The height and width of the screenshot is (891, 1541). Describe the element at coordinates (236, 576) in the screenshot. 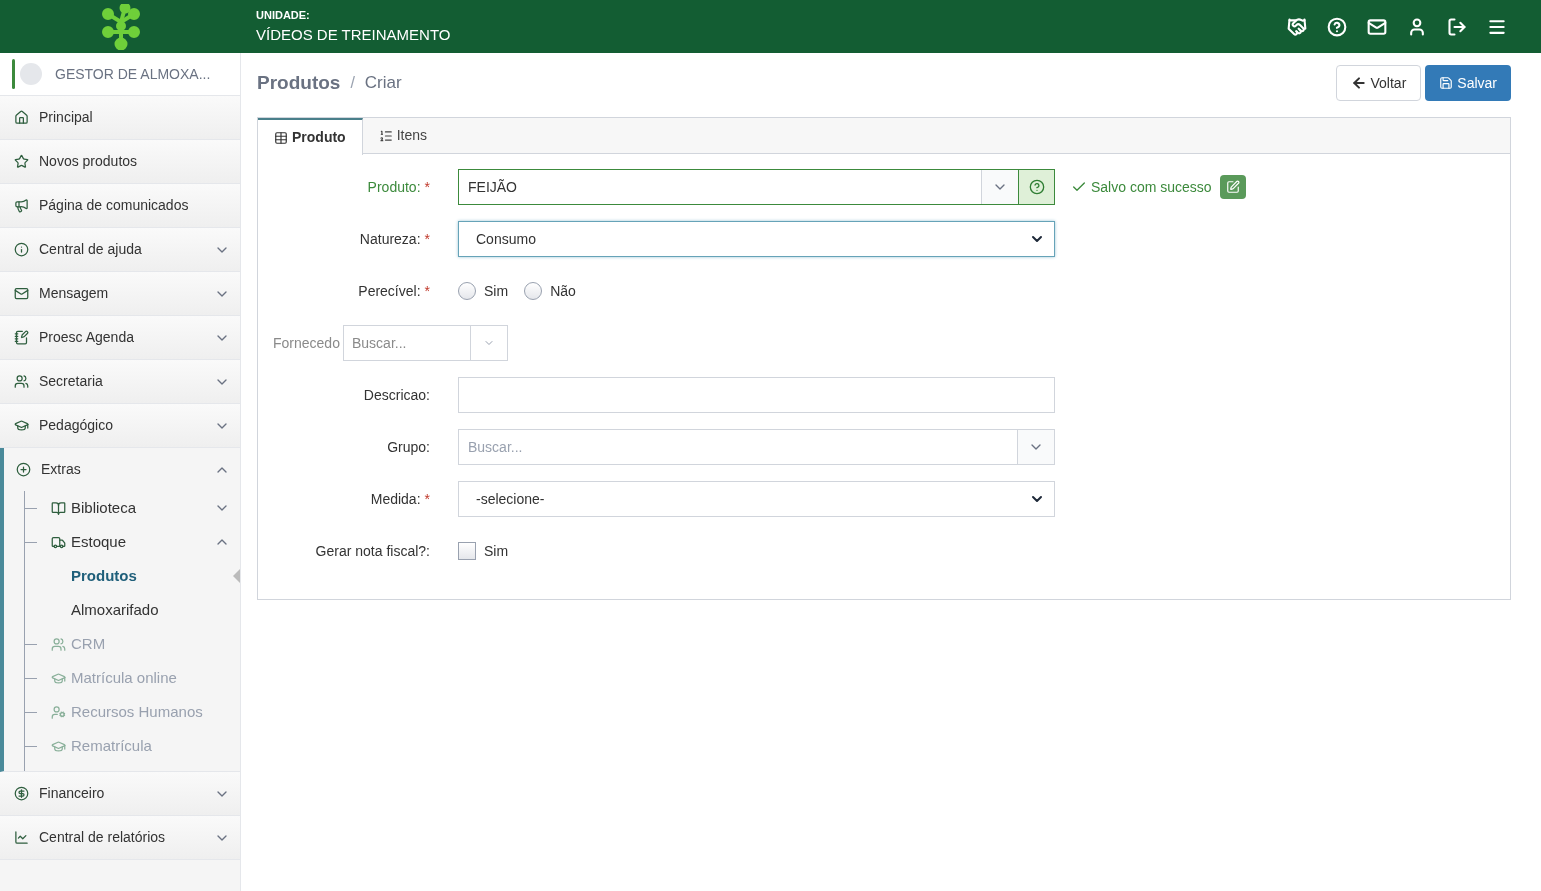

I see `active-pointer-icon` at that location.